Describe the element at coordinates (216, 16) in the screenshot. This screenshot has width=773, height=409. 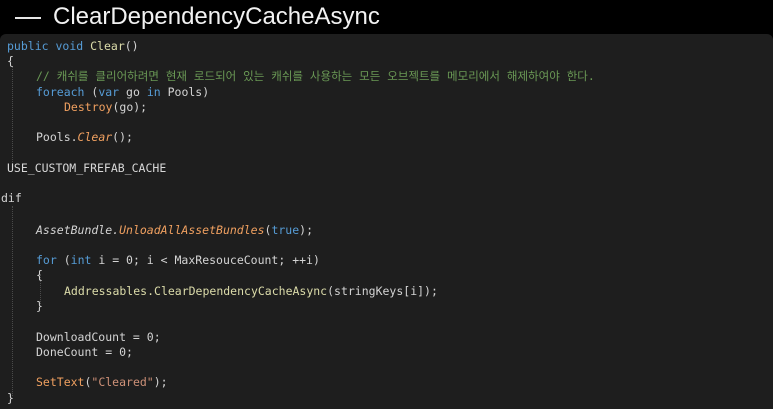
I see `slide-title: ClearDependencyCacheAsync` at that location.